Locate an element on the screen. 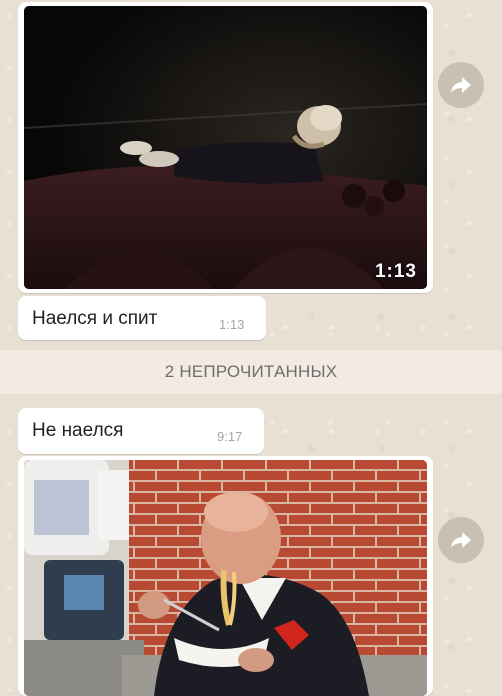 This screenshot has height=696, width=502. unread-messages-divider: 2 НЕПРОЧИТАННЫХ is located at coordinates (251, 372).